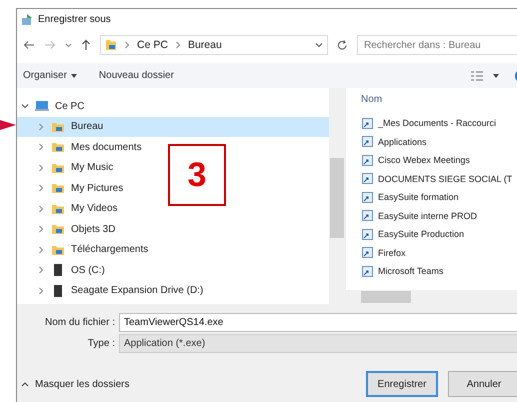 The image size is (517, 402). Describe the element at coordinates (75, 168) in the screenshot. I see `tree-item: My Music` at that location.